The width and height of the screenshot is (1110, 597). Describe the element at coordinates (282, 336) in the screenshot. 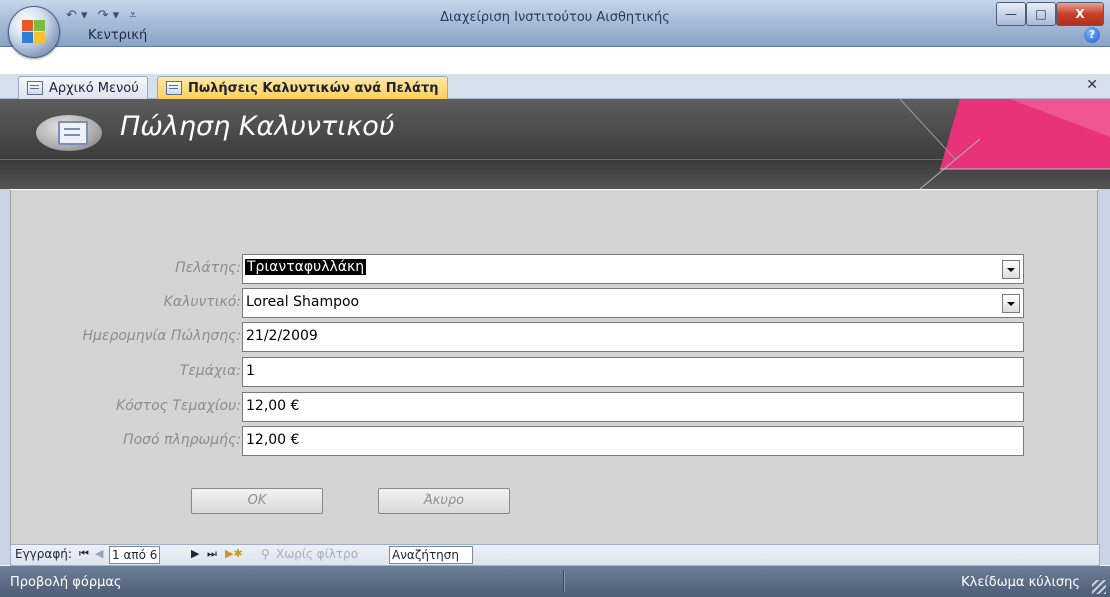

I see `sale-date-value: 21/2/2009` at that location.